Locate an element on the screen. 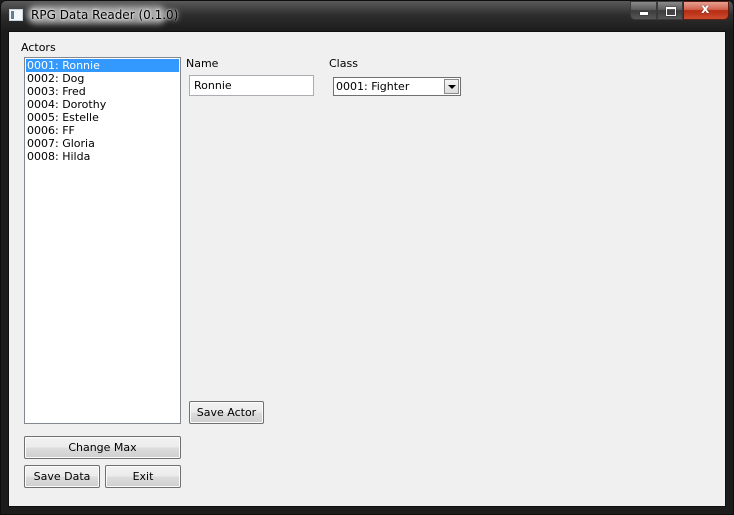  change-max-button: Change Max is located at coordinates (102, 447).